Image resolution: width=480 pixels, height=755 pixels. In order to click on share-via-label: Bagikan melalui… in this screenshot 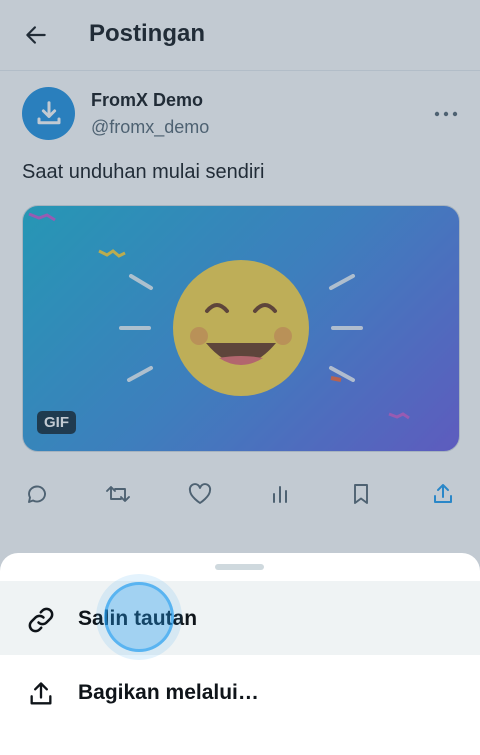, I will do `click(168, 692)`.